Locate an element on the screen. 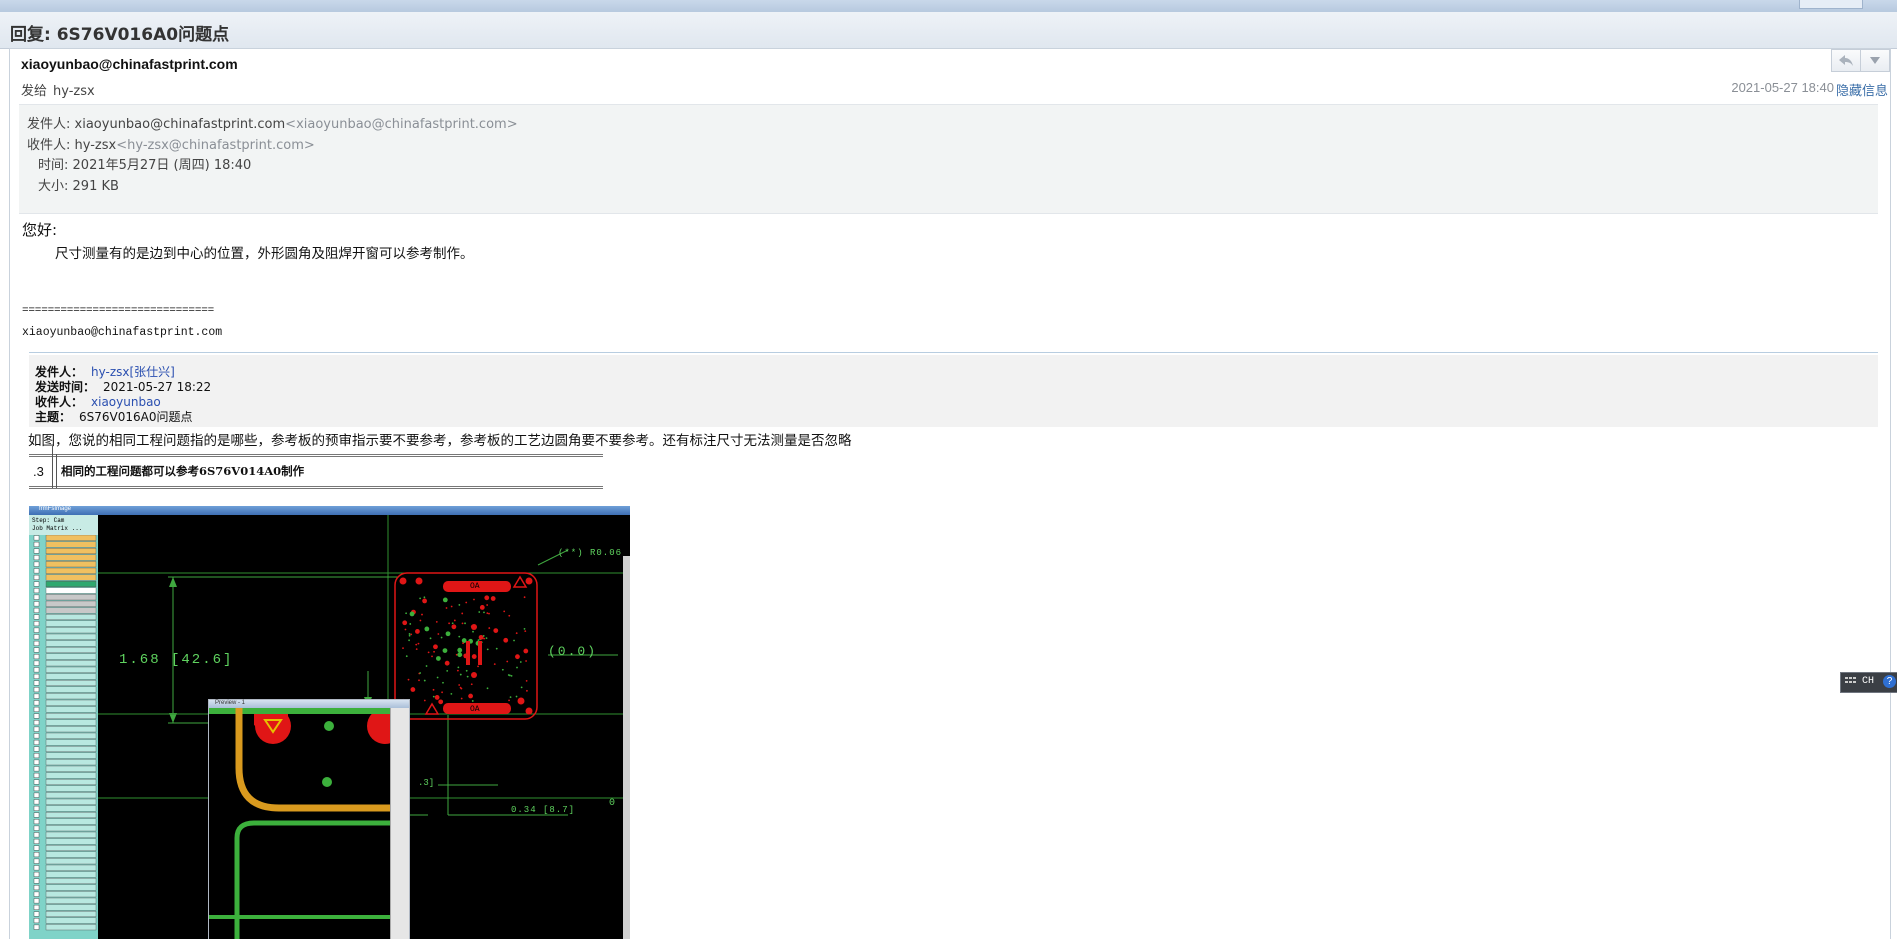 The image size is (1897, 939). from-label: 发件人: is located at coordinates (49, 124).